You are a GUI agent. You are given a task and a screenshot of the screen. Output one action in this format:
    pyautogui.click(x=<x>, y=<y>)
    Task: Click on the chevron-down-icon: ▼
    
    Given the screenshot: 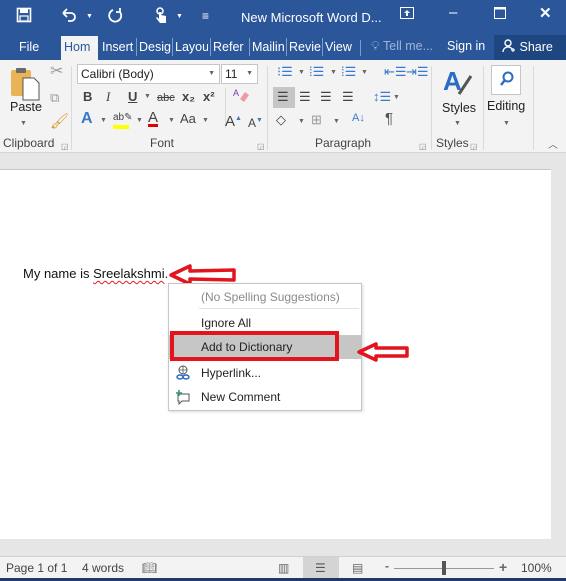 What is the action you would take?
    pyautogui.click(x=211, y=73)
    